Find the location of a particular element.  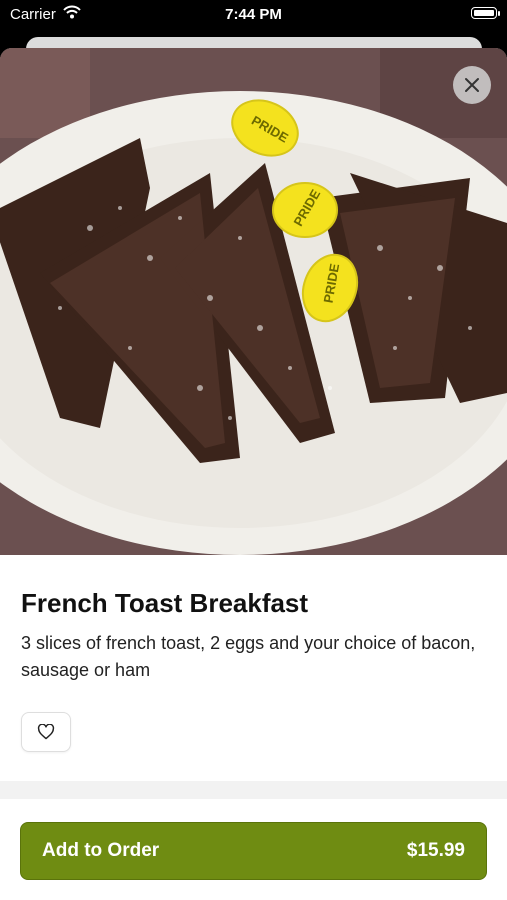

close-icon is located at coordinates (472, 85).